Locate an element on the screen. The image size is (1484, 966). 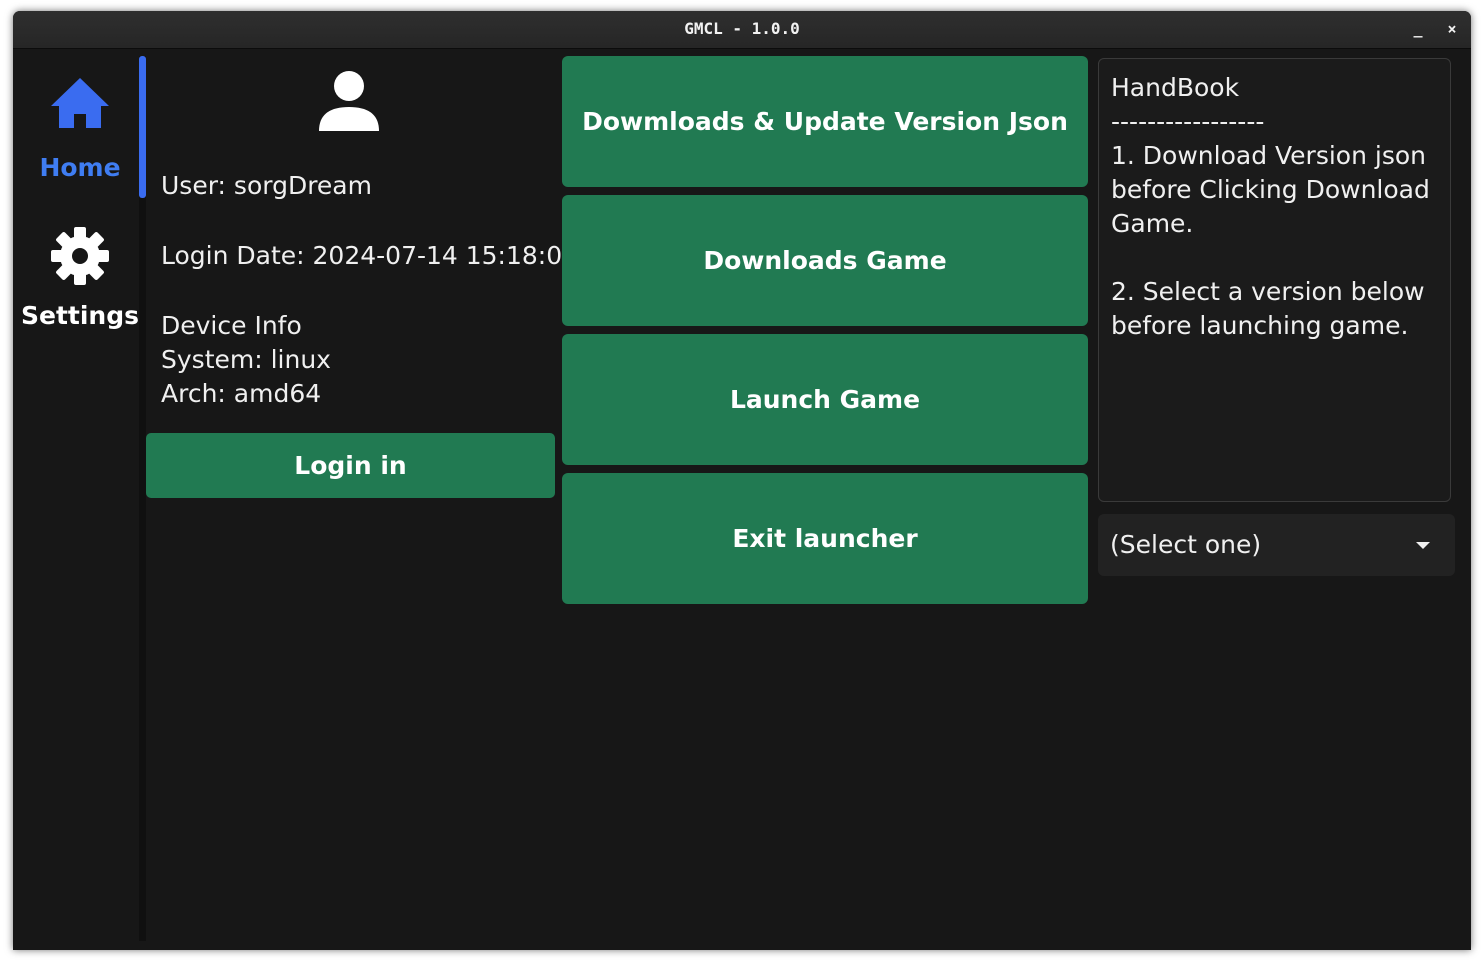
login-button: Login in is located at coordinates (350, 465).